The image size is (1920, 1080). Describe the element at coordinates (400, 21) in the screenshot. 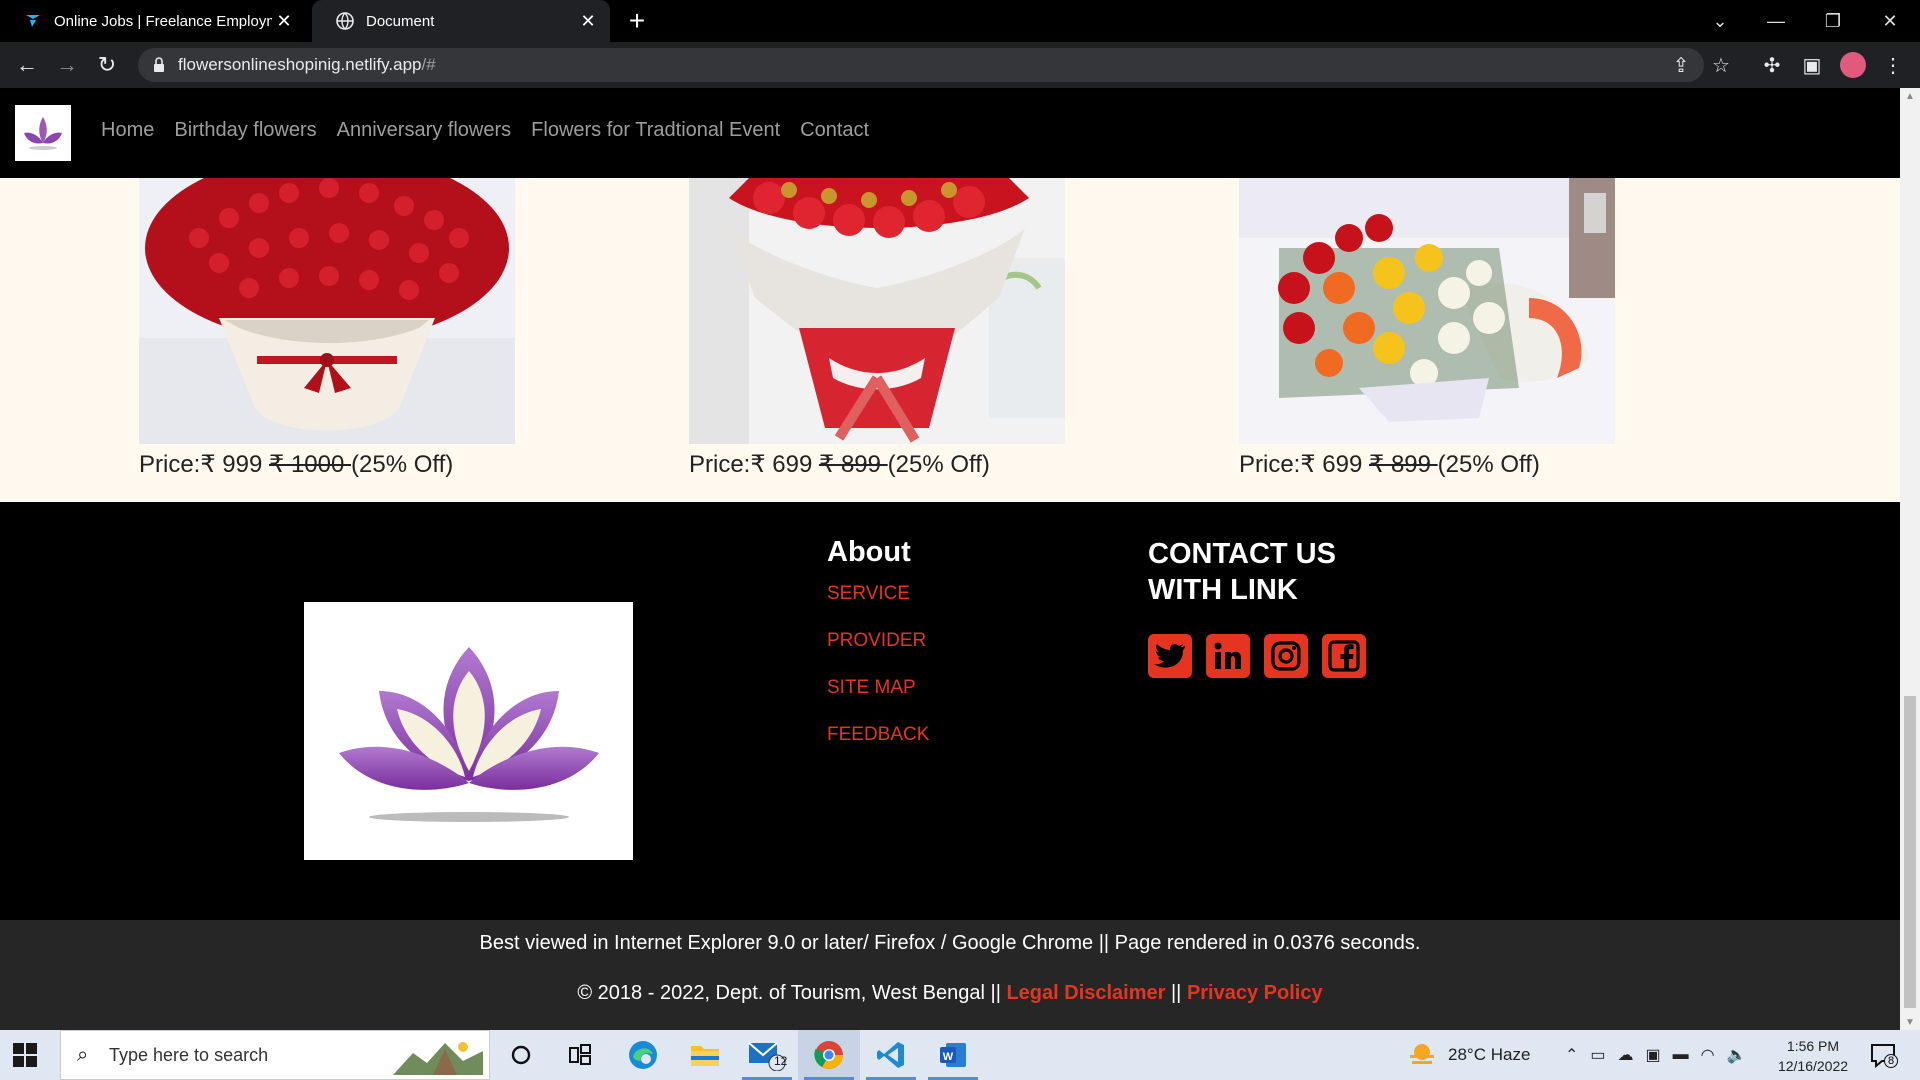

I see `tab-title: Document` at that location.